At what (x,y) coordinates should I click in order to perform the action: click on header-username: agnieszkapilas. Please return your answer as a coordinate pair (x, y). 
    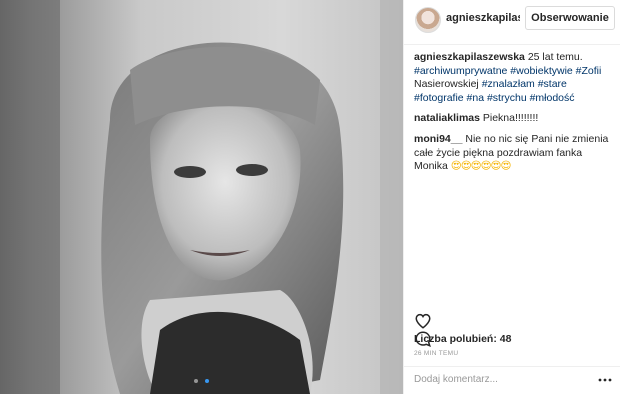
    Looking at the image, I should click on (483, 18).